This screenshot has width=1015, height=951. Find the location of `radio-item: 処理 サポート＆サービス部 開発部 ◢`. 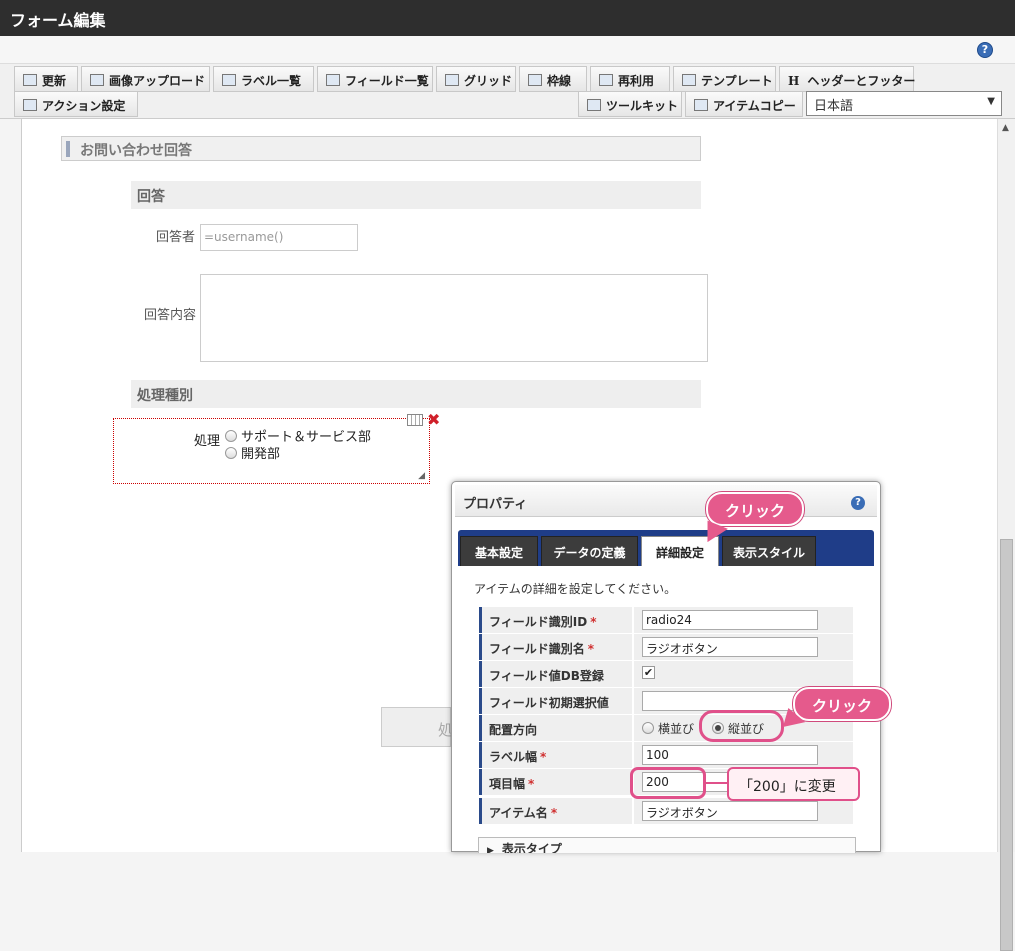

radio-item: 処理 サポート＆サービス部 開発部 ◢ is located at coordinates (271, 451).